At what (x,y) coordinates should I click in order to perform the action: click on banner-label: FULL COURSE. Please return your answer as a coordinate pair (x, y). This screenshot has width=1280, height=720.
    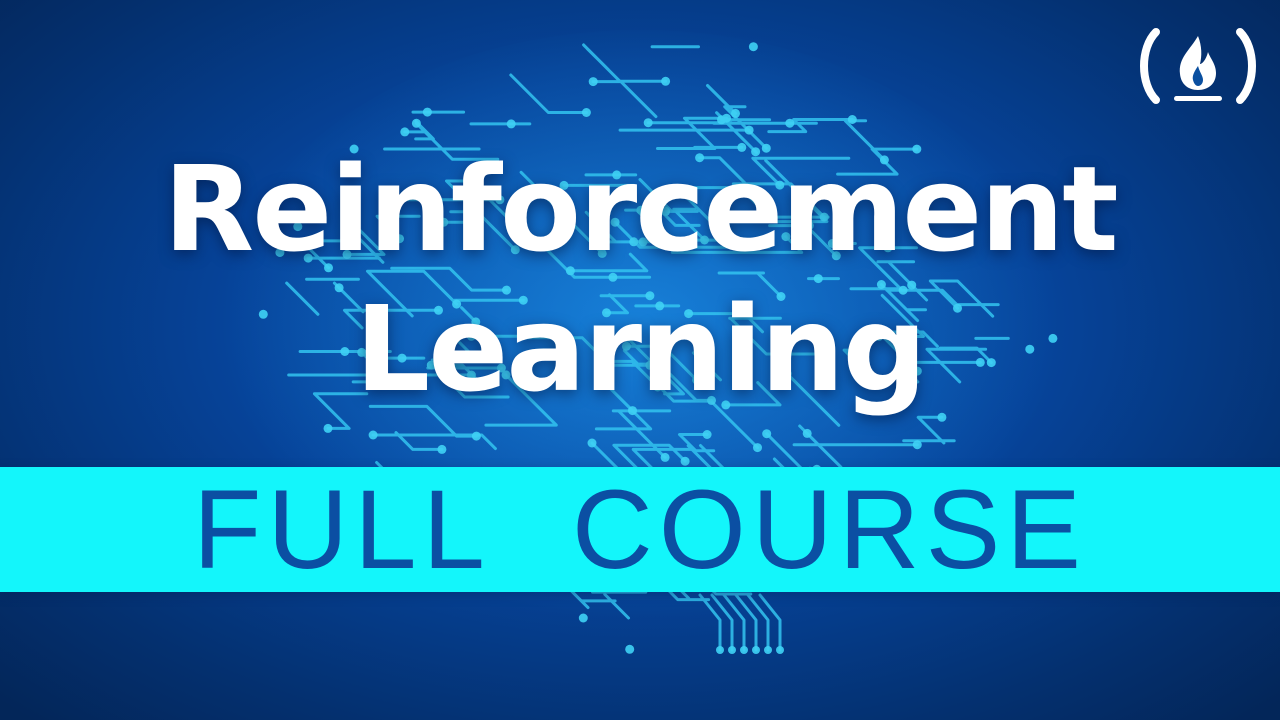
    Looking at the image, I should click on (639, 529).